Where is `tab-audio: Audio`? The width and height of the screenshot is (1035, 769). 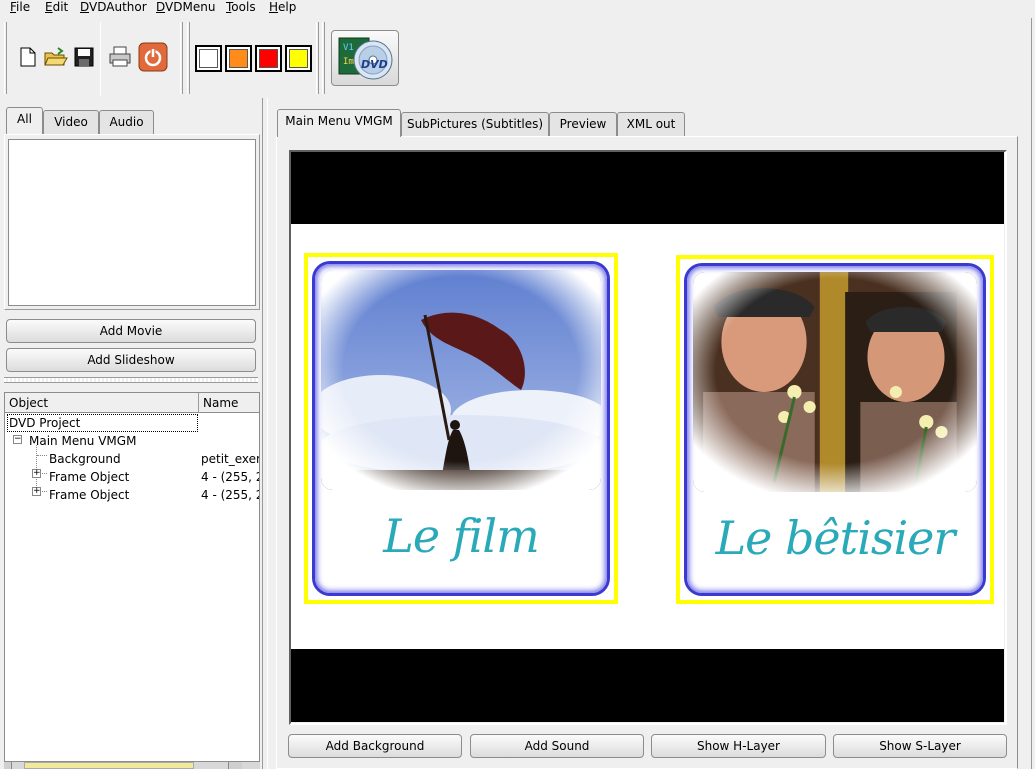 tab-audio: Audio is located at coordinates (126, 122).